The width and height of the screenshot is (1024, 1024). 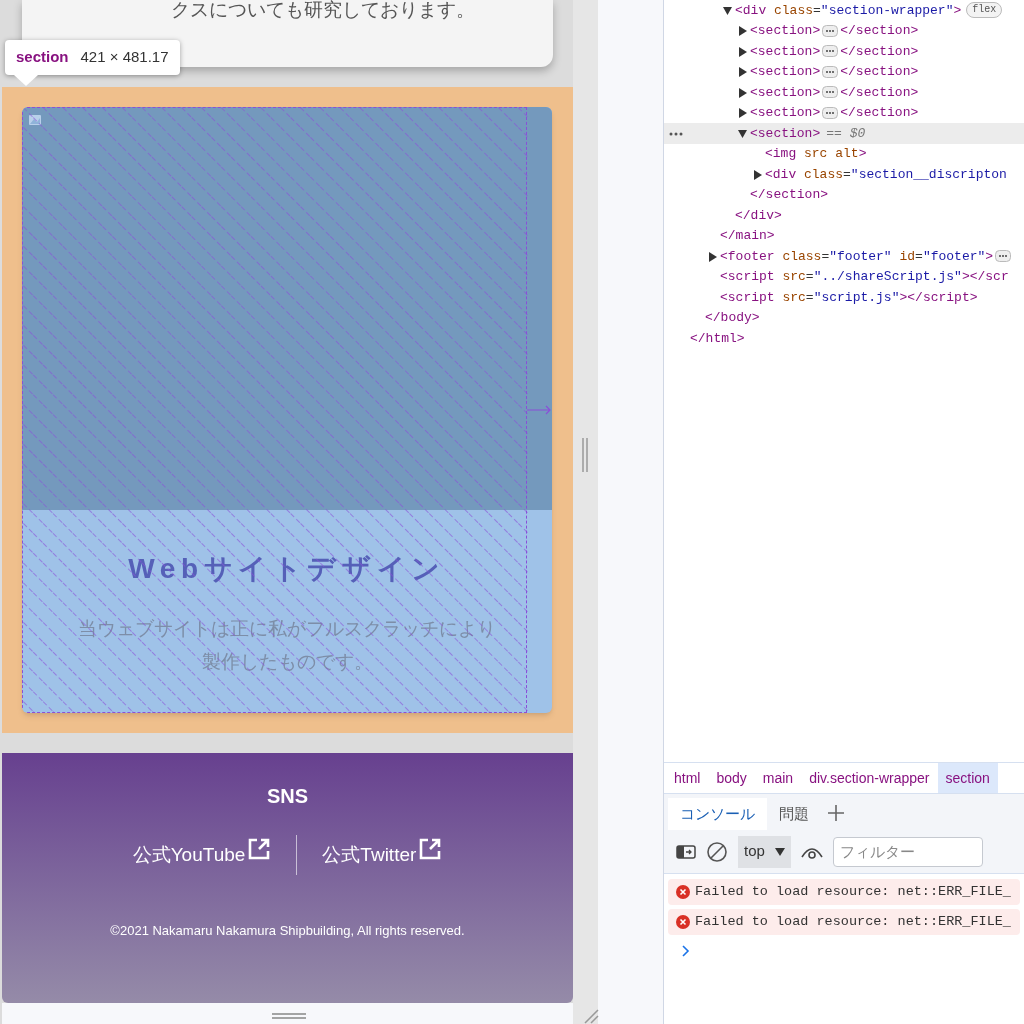 What do you see at coordinates (848, 10) in the screenshot?
I see `dom-node: <div class="section-wrapper">` at bounding box center [848, 10].